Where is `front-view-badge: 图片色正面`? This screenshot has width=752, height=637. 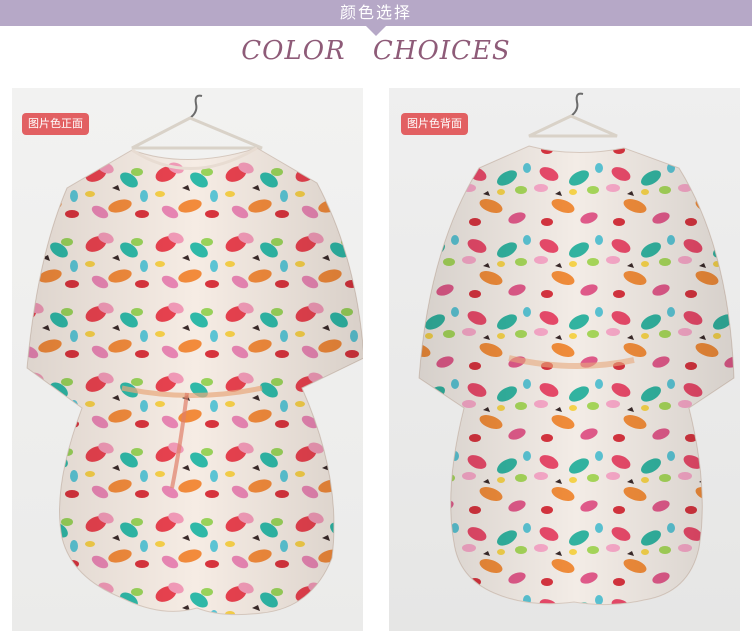 front-view-badge: 图片色正面 is located at coordinates (55, 124).